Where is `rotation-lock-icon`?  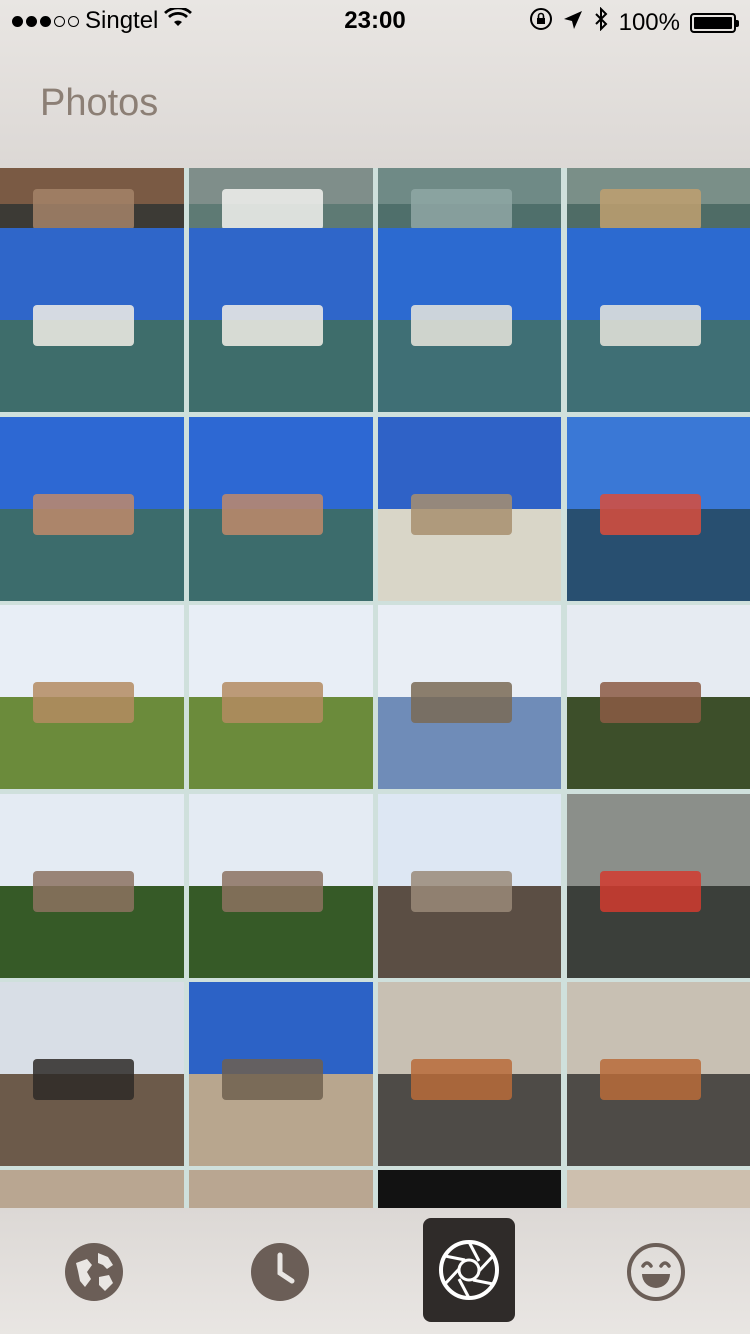 rotation-lock-icon is located at coordinates (541, 22).